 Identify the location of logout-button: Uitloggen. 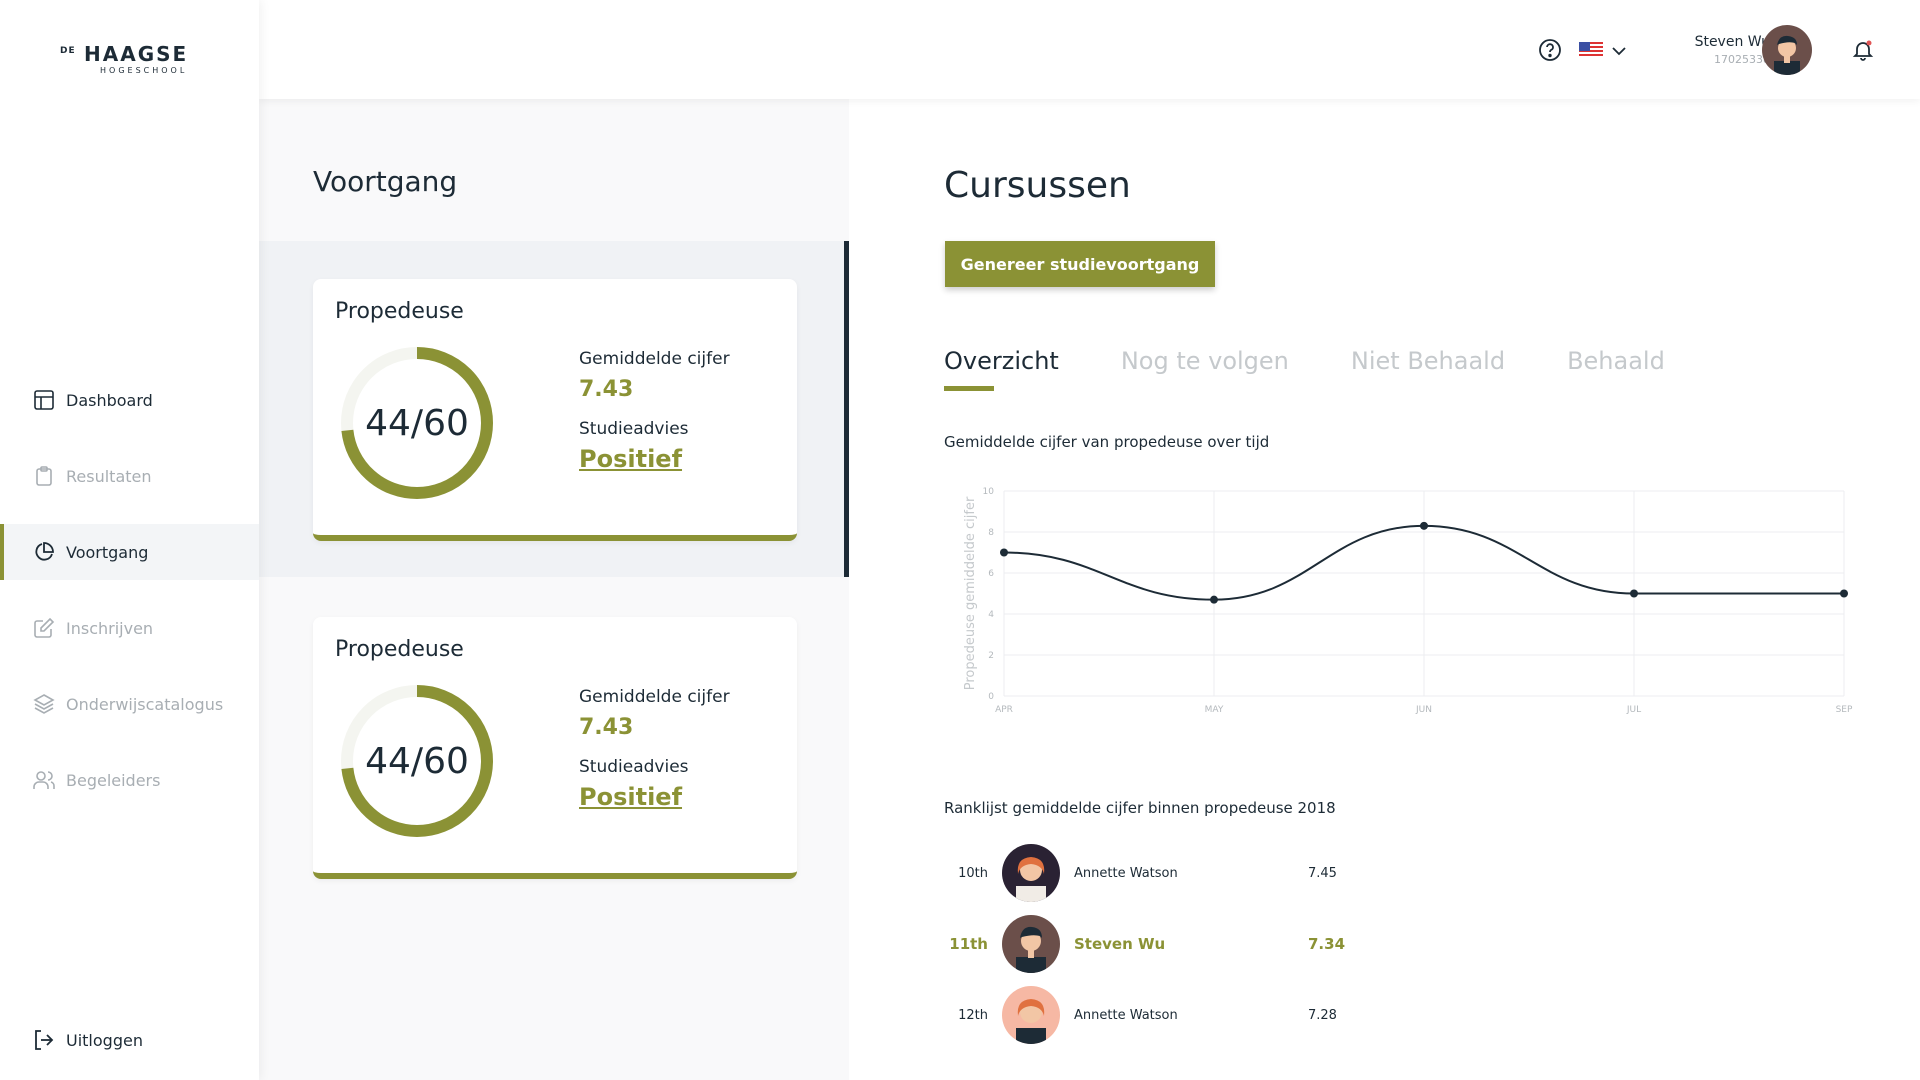
(87, 1040).